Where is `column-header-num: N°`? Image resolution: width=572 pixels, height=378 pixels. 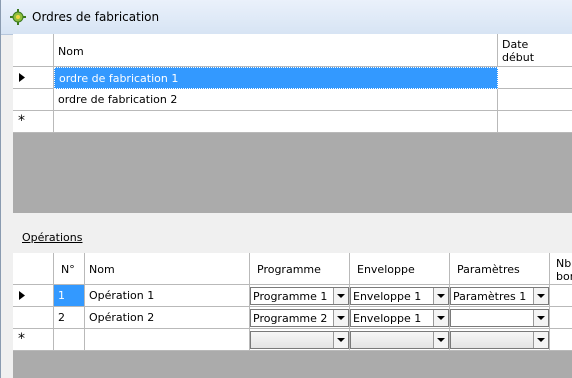
column-header-num: N° is located at coordinates (69, 269).